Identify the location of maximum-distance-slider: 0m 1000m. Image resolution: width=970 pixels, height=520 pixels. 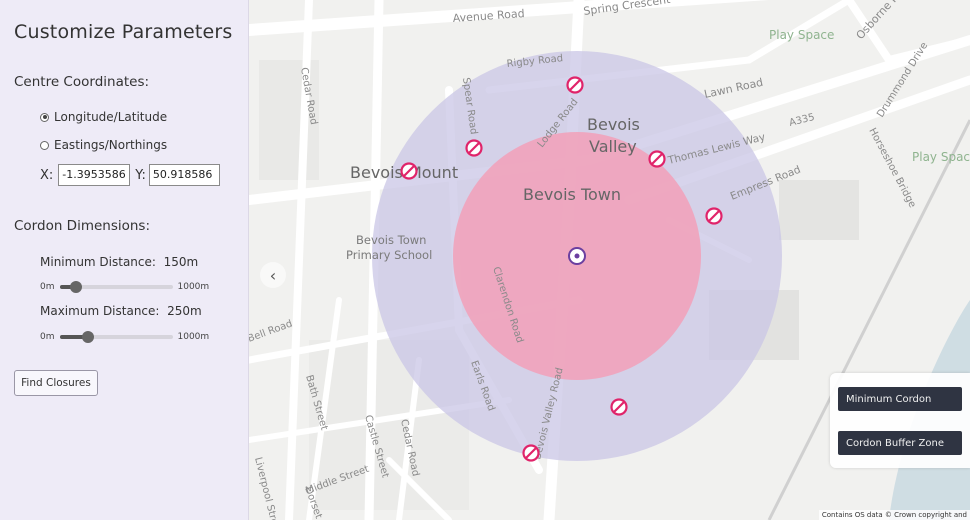
(125, 337).